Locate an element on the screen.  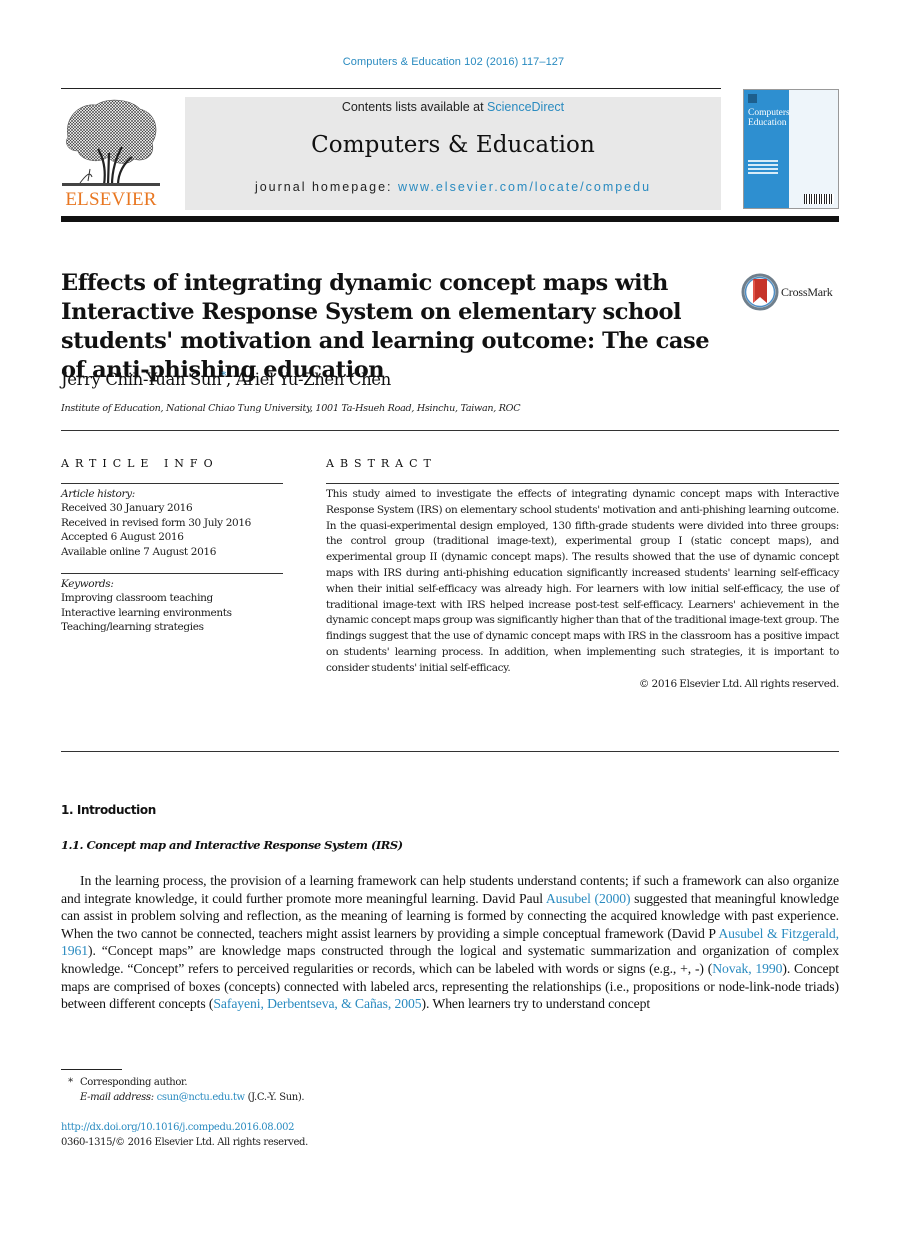
keywords-label: Keywords: is located at coordinates (87, 584).